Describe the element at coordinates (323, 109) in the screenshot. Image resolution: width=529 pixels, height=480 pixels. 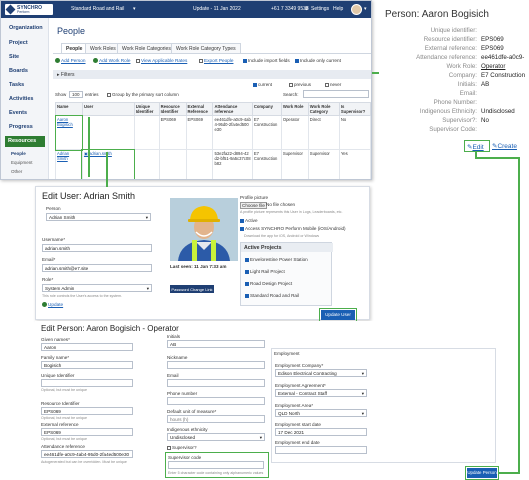
I see `column-header: Work Role Category` at that location.